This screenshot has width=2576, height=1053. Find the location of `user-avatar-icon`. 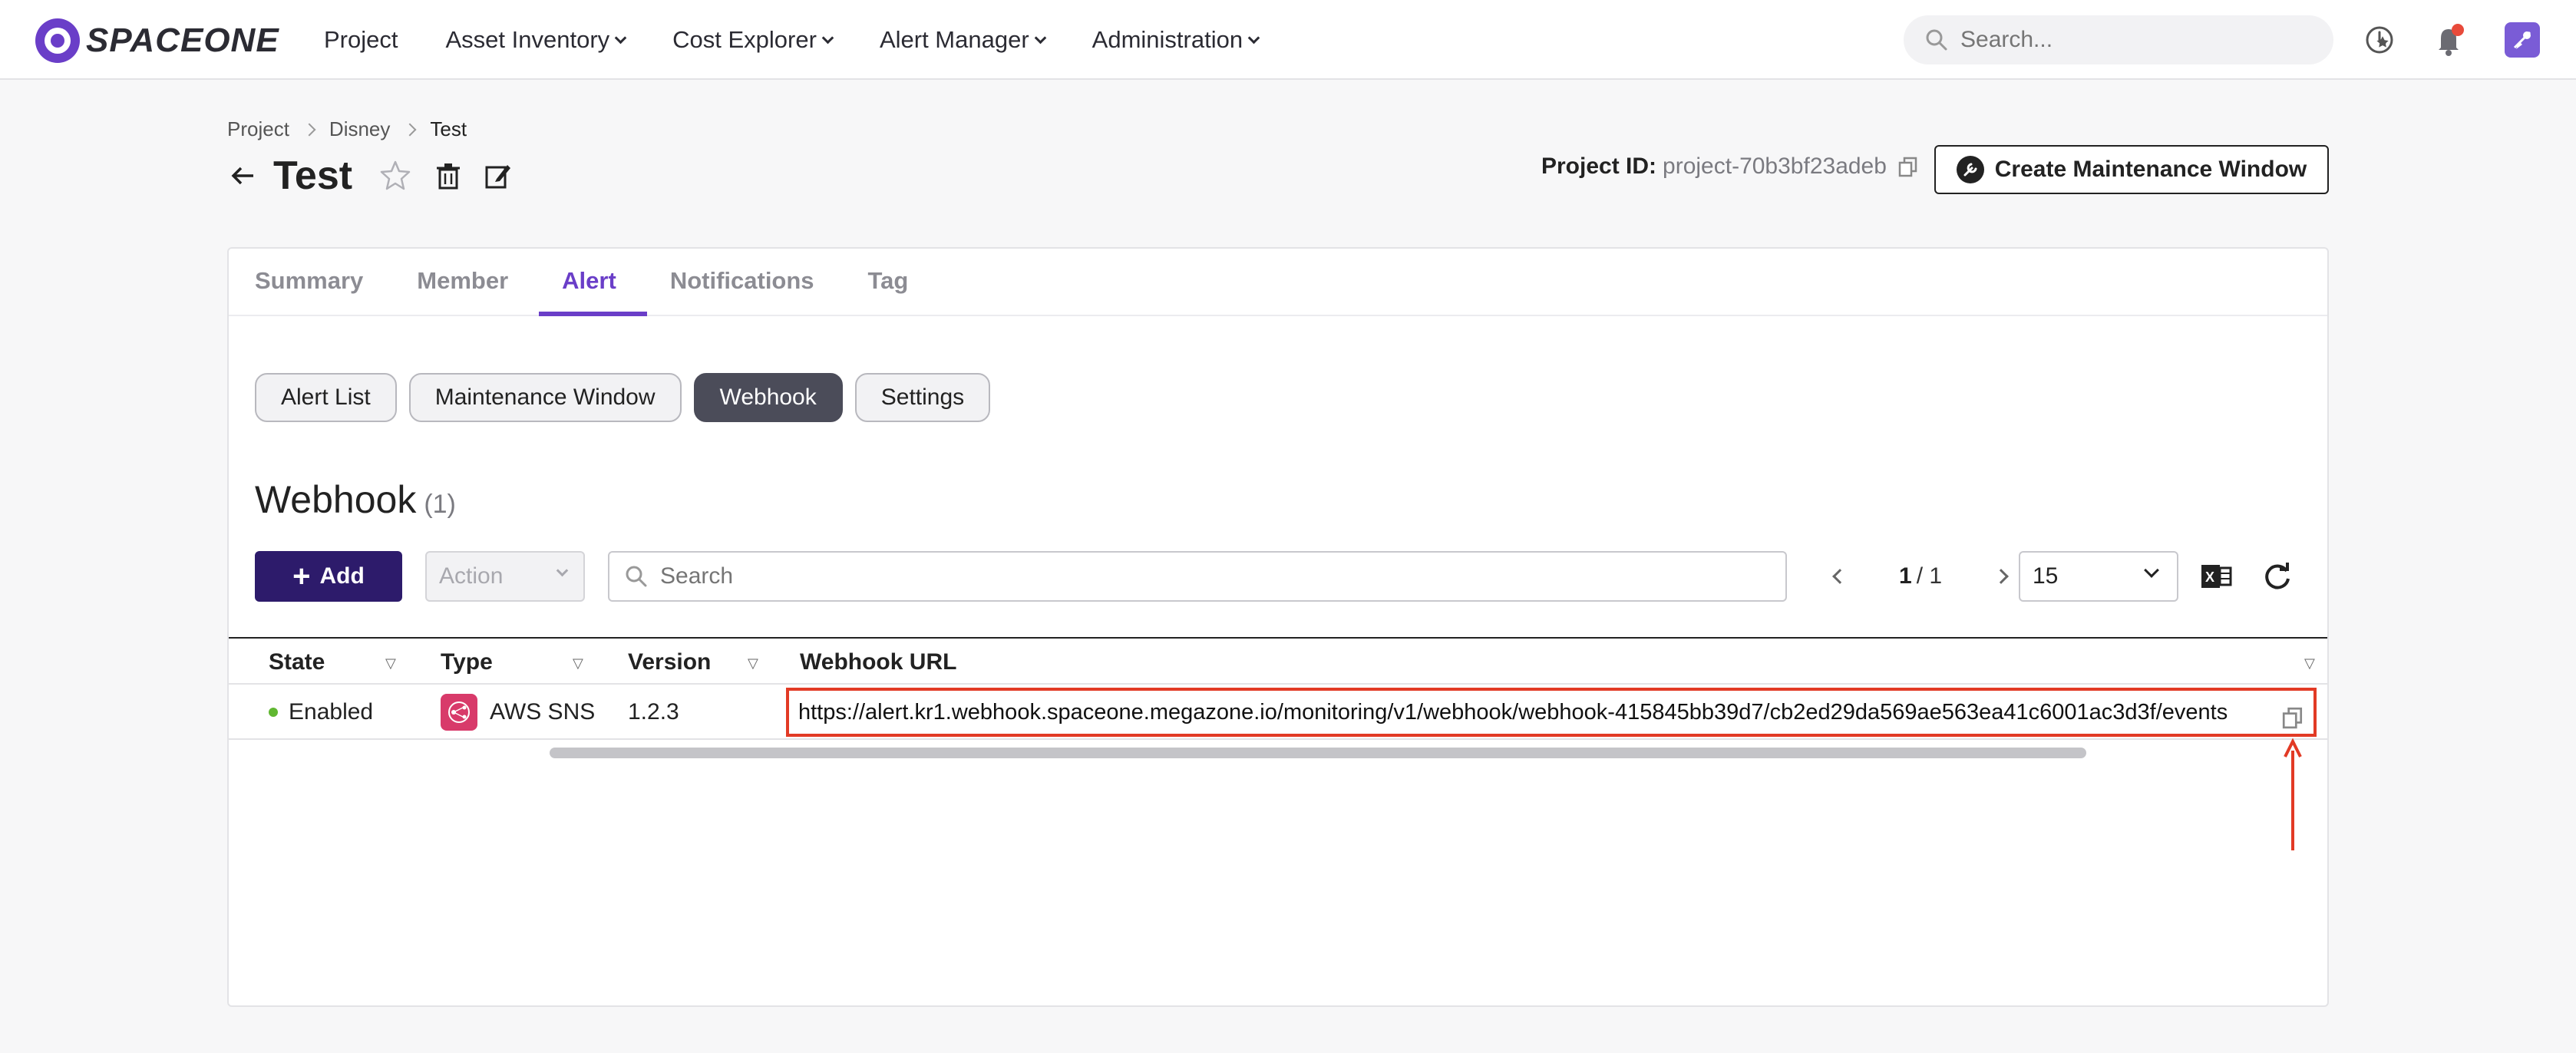

user-avatar-icon is located at coordinates (2522, 39).